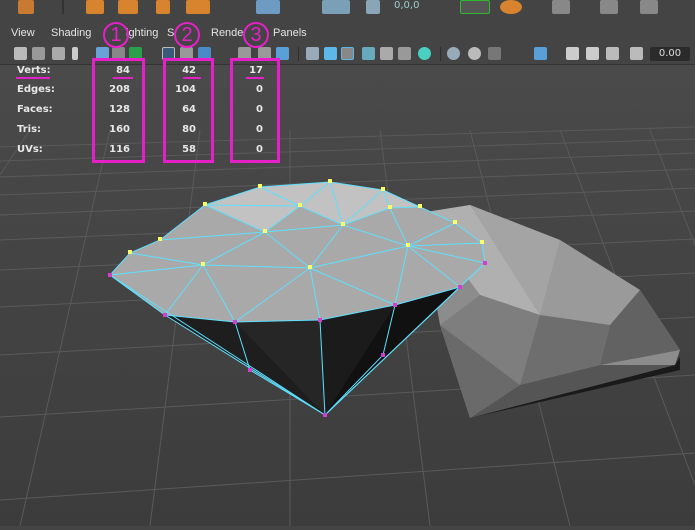 The width and height of the screenshot is (695, 530). Describe the element at coordinates (23, 33) in the screenshot. I see `menu-view: View` at that location.